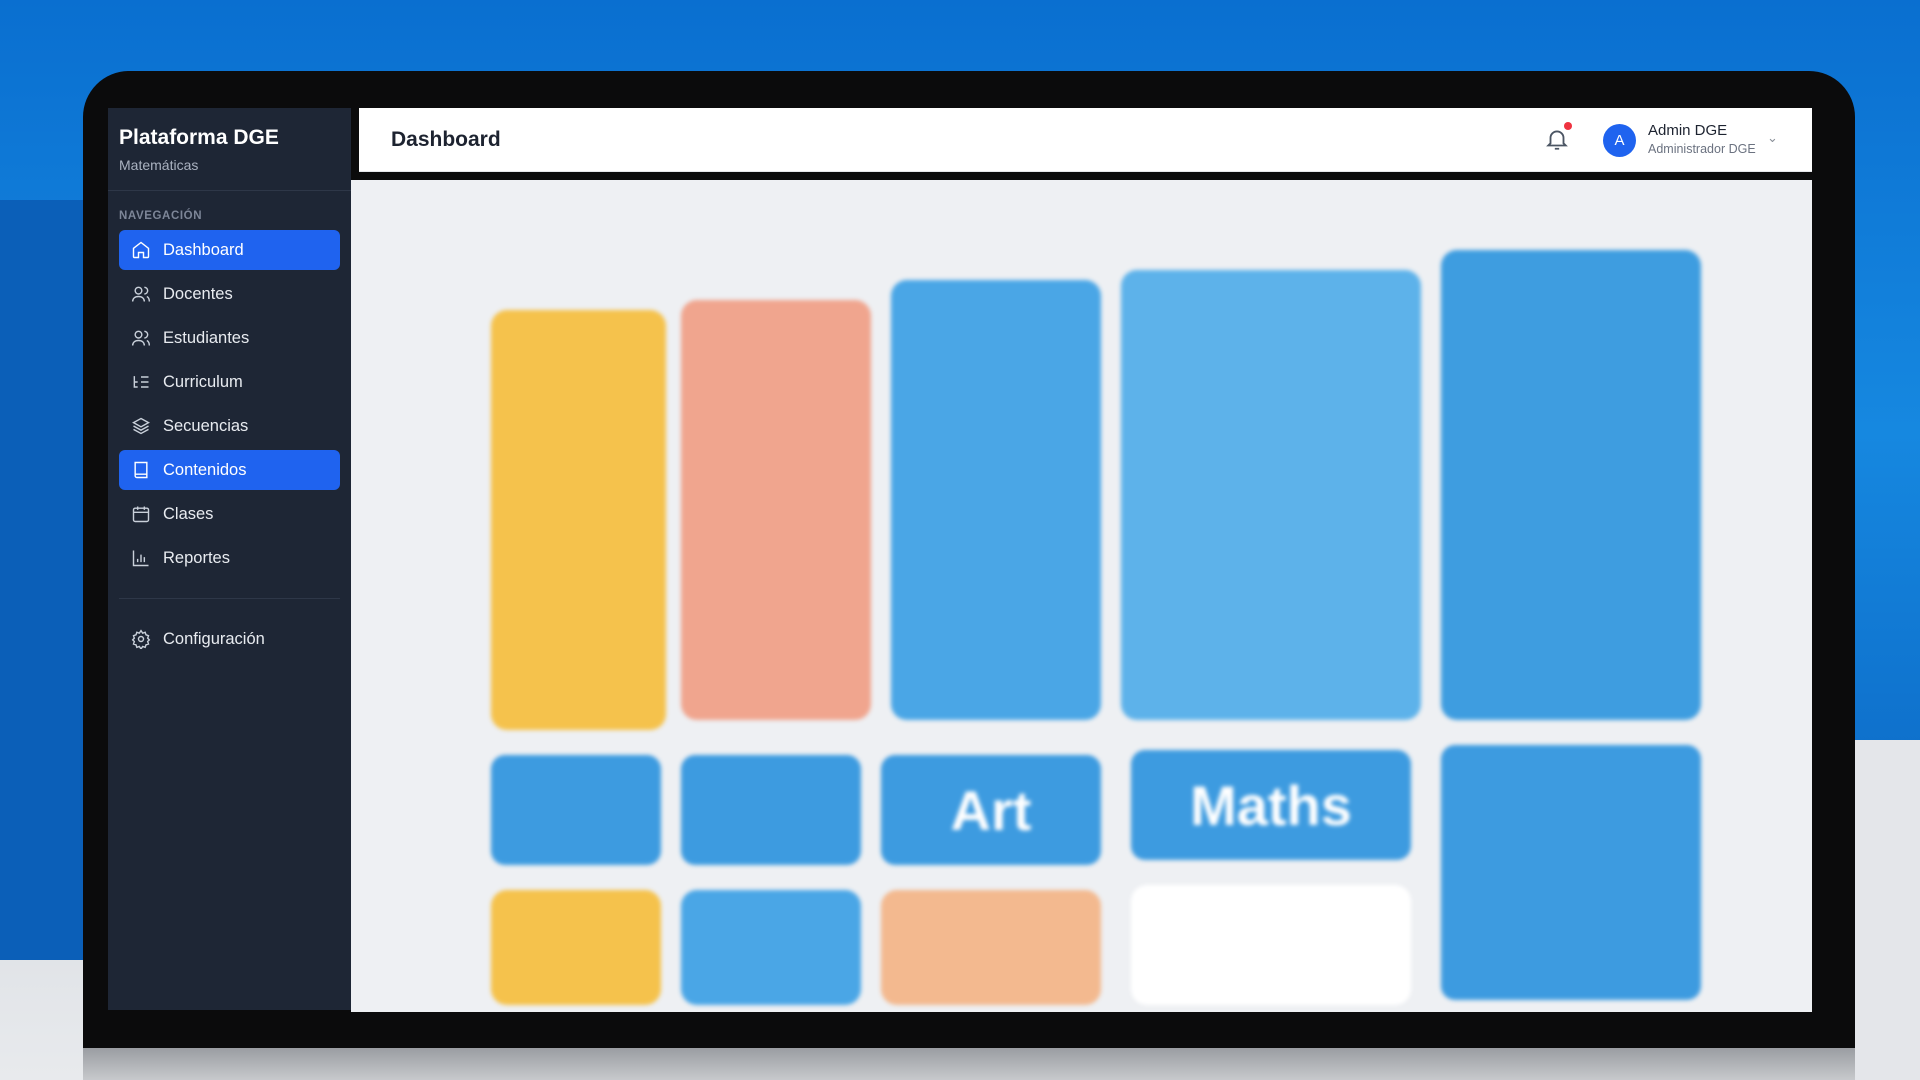 Image resolution: width=1920 pixels, height=1080 pixels. Describe the element at coordinates (203, 249) in the screenshot. I see `sidebar-item-label: Dashboard` at that location.